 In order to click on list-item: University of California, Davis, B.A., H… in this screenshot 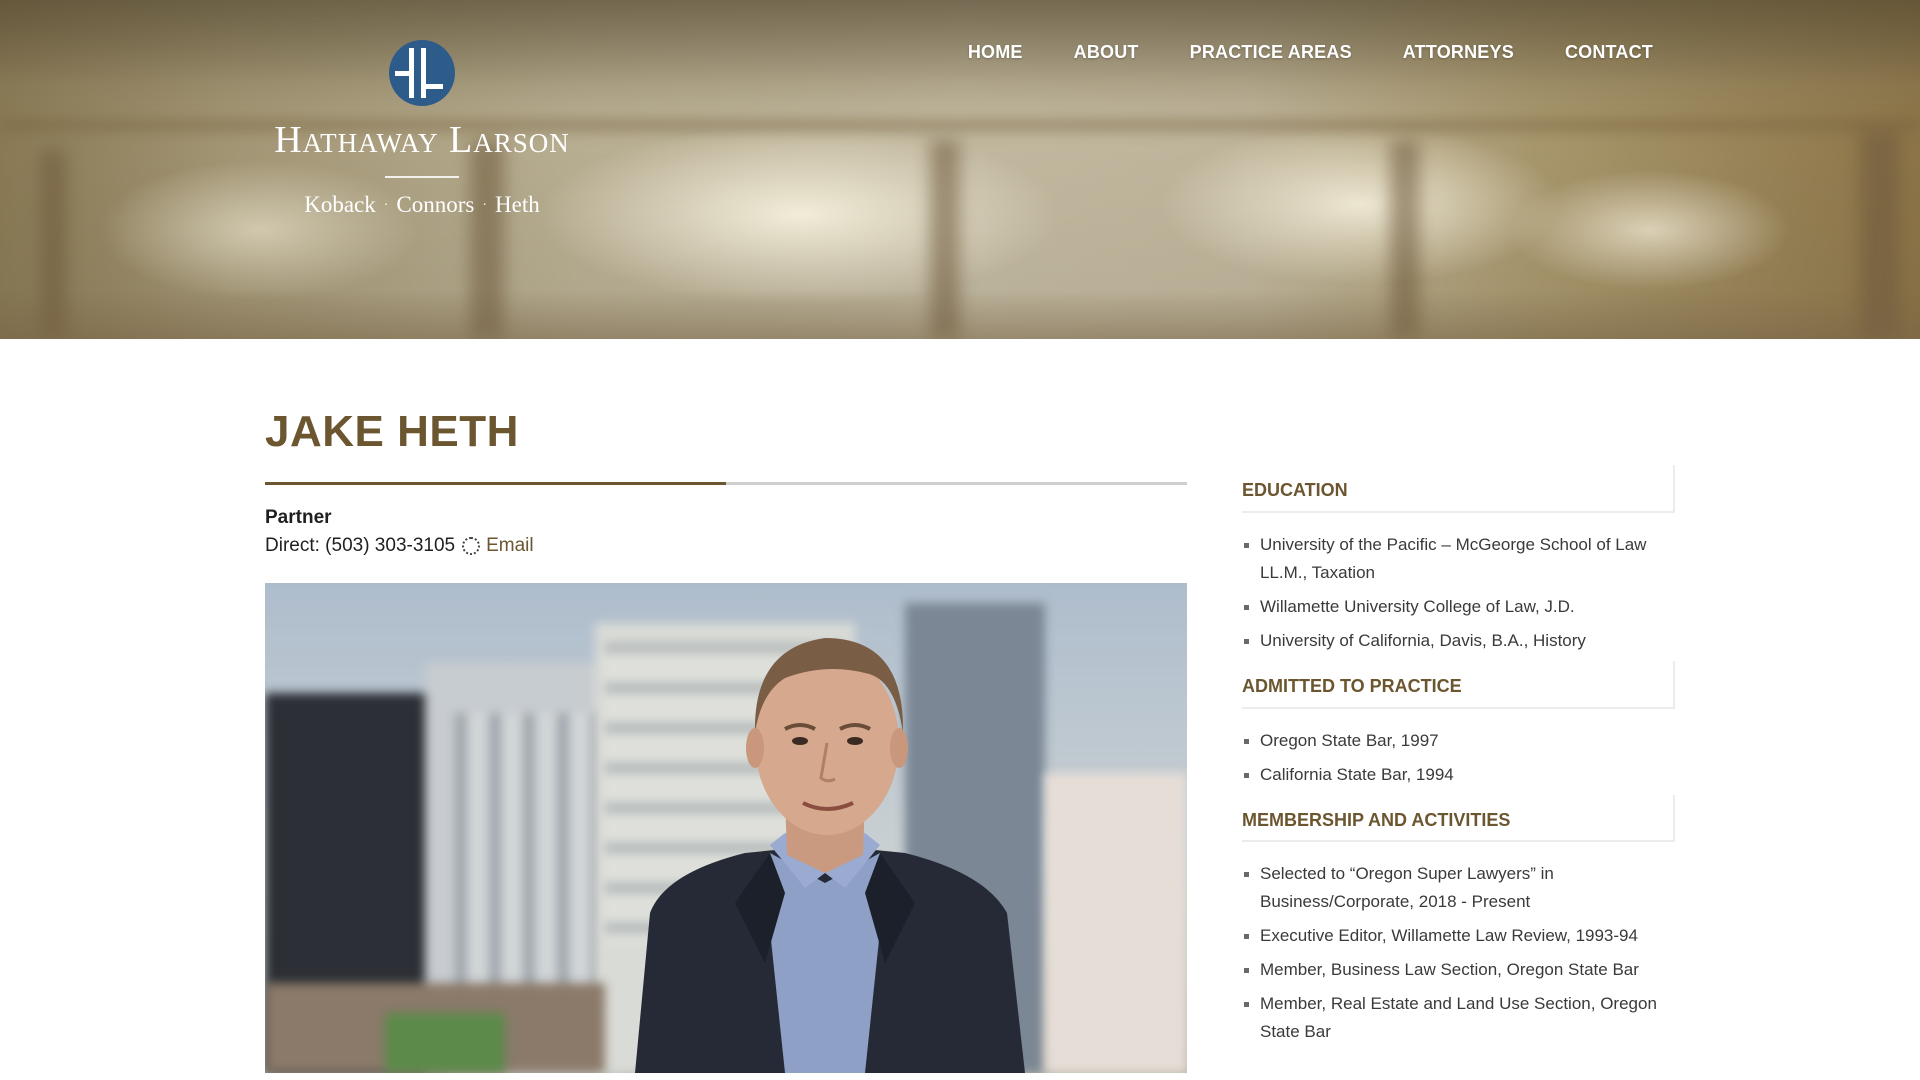, I will do `click(1458, 641)`.